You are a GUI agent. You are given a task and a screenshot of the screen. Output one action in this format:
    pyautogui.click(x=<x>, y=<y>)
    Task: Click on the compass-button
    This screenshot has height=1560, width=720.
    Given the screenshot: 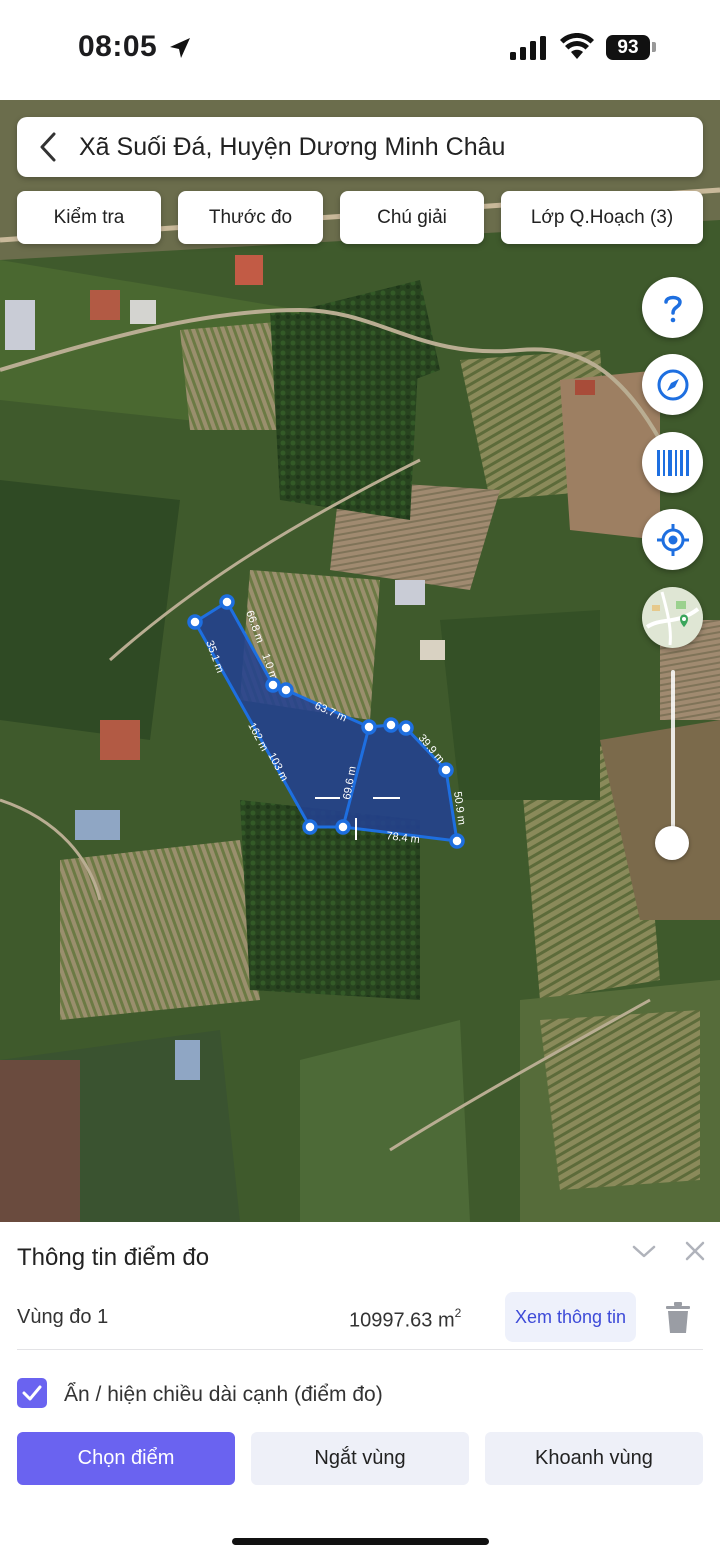 What is the action you would take?
    pyautogui.click(x=672, y=384)
    